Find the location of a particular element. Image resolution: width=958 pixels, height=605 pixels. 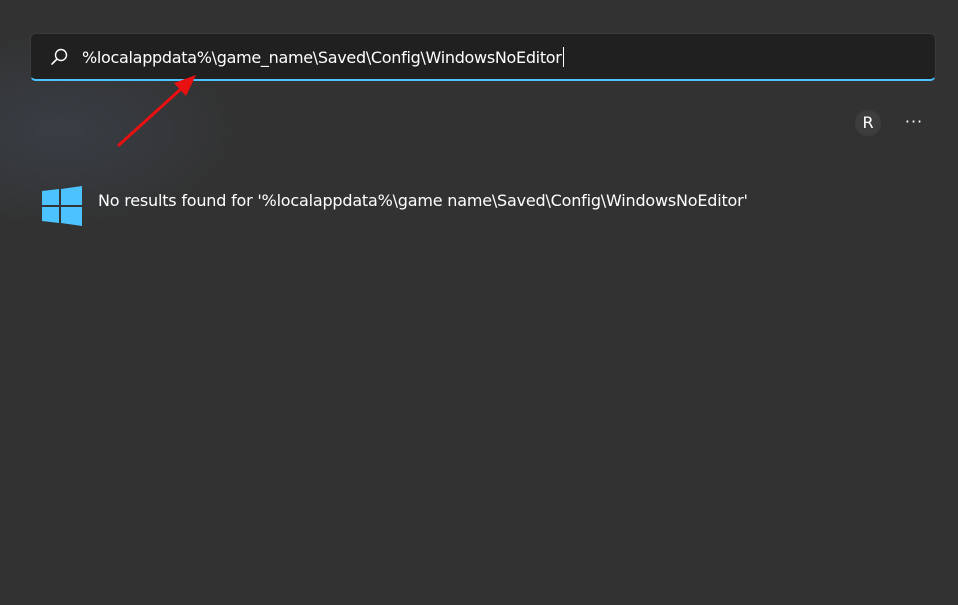

search-icon is located at coordinates (59, 56).